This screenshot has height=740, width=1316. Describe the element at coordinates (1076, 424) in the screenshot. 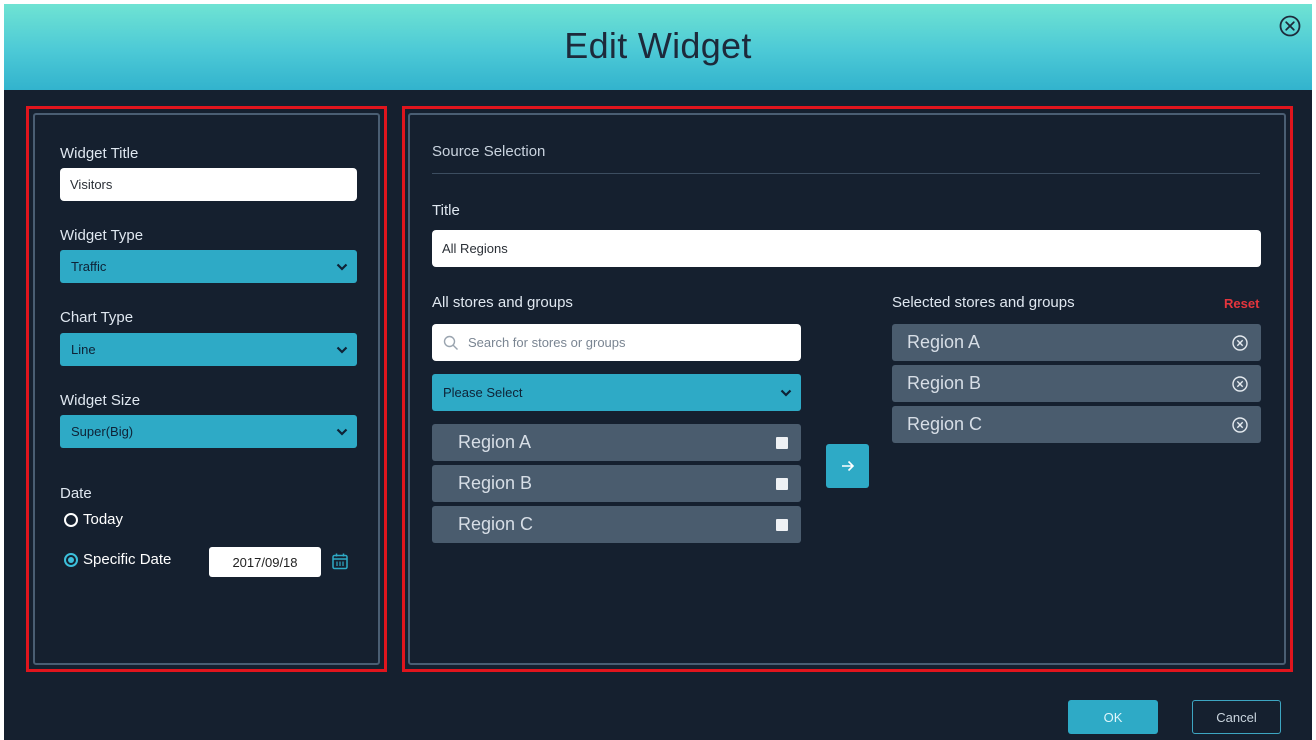

I see `selected-item-region-c: Region C` at that location.